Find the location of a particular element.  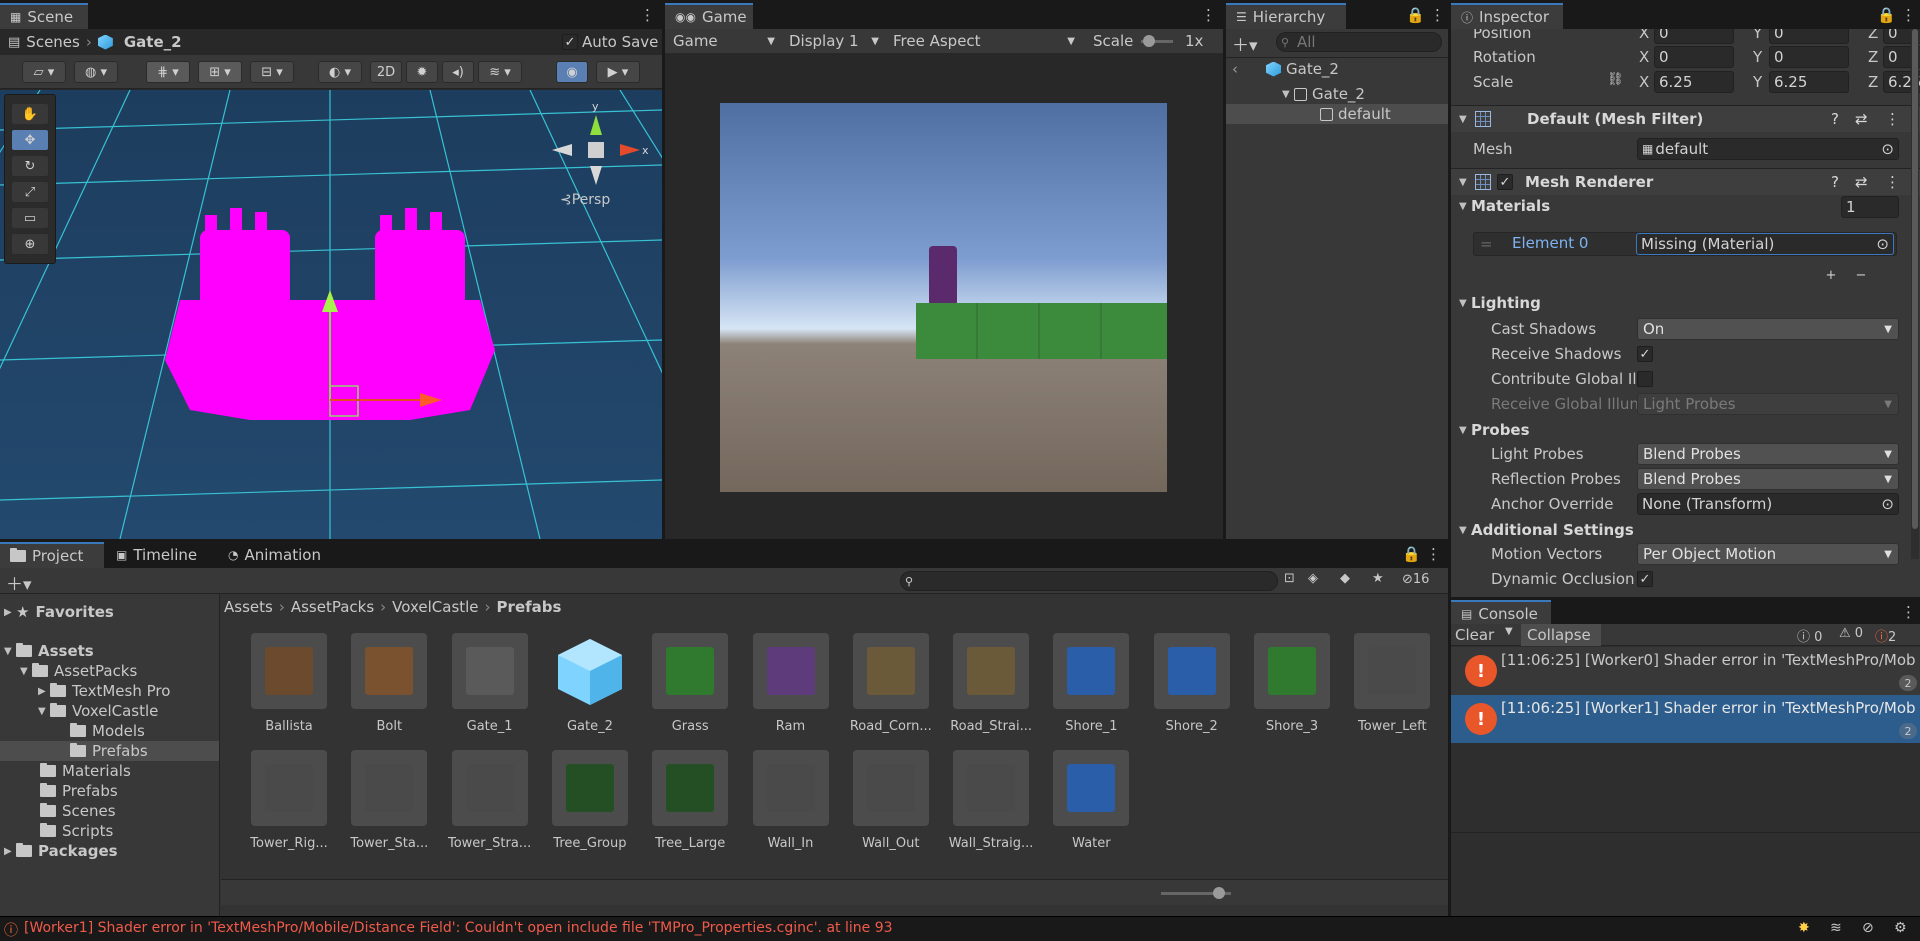

scale-x-field: 6.25 is located at coordinates (1694, 82).